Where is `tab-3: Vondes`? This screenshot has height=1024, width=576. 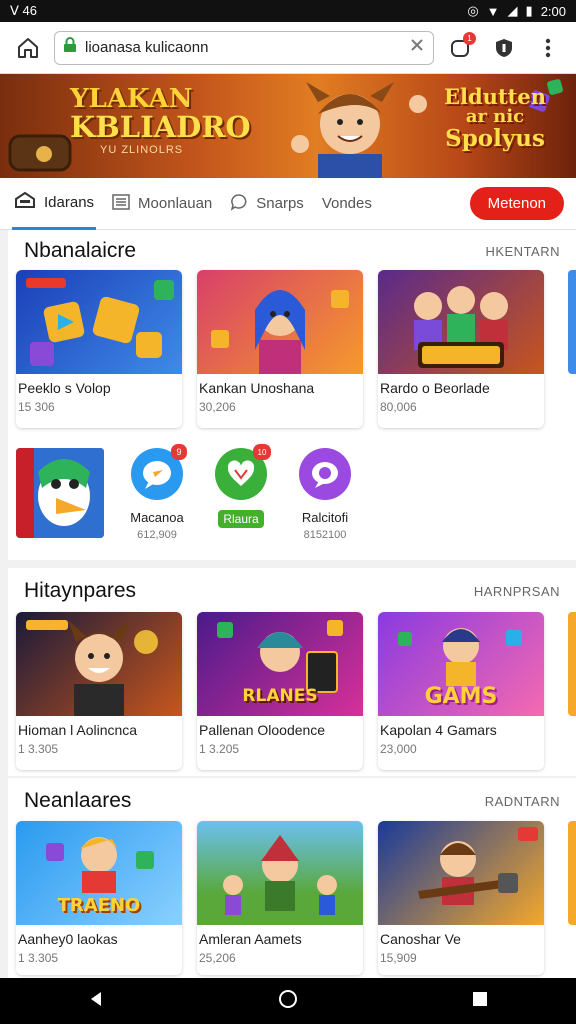 tab-3: Vondes is located at coordinates (347, 204).